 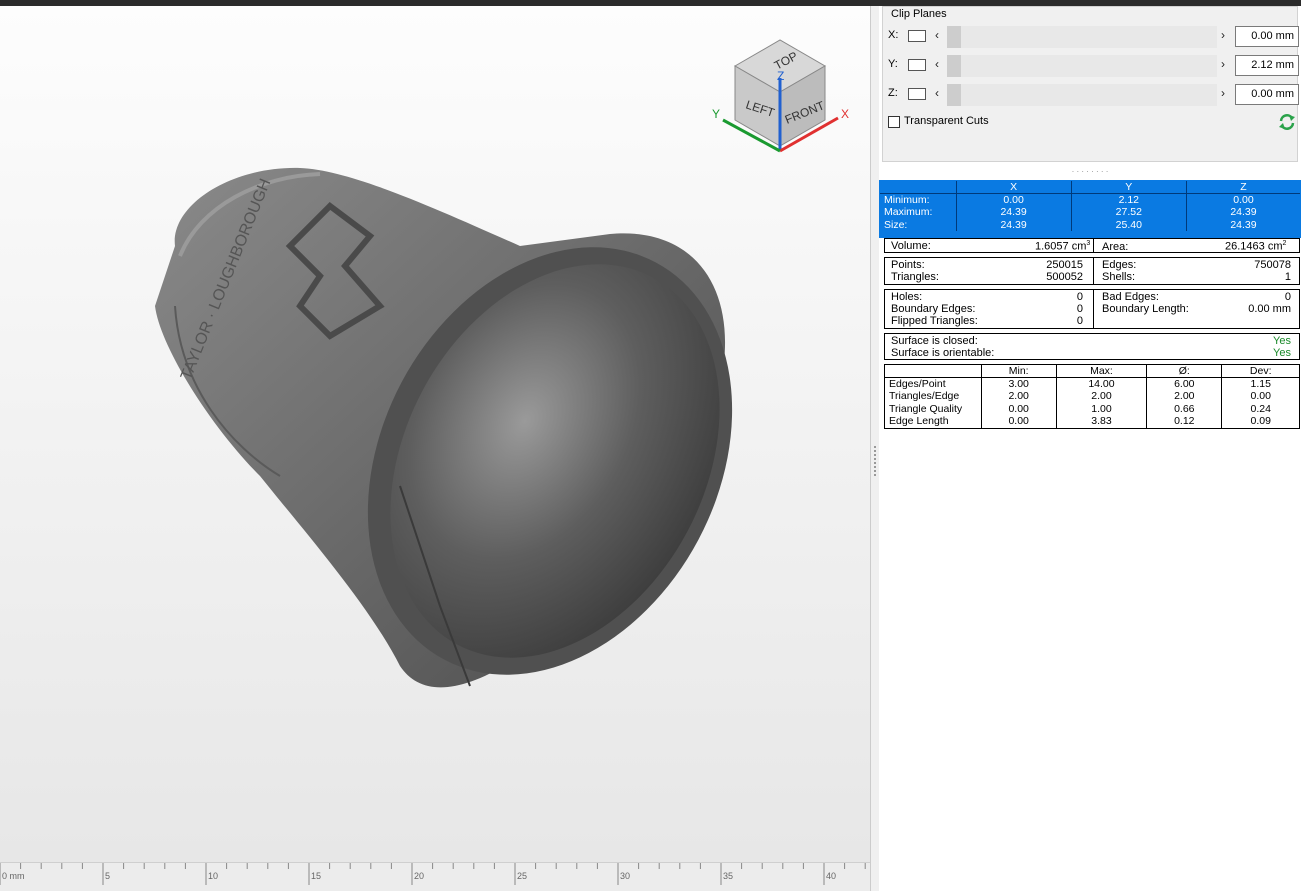 I want to click on table-row: Size: 24.39 25.40 24.39, so click(x=1090, y=224).